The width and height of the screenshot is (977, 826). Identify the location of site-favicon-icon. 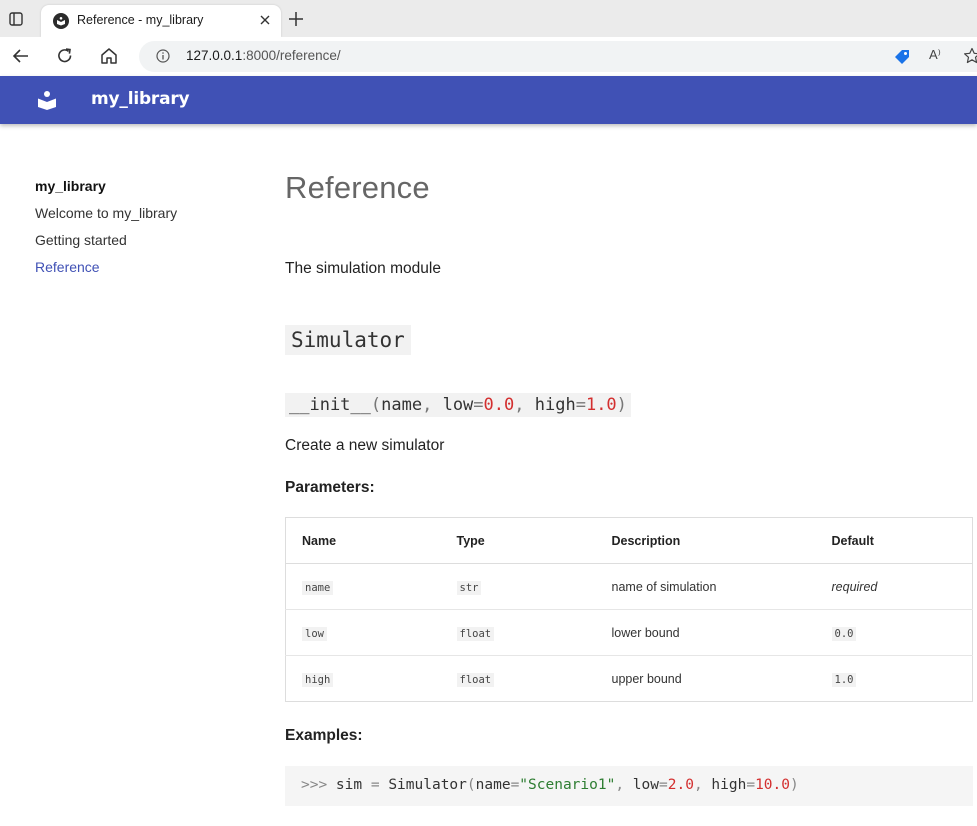
(61, 21).